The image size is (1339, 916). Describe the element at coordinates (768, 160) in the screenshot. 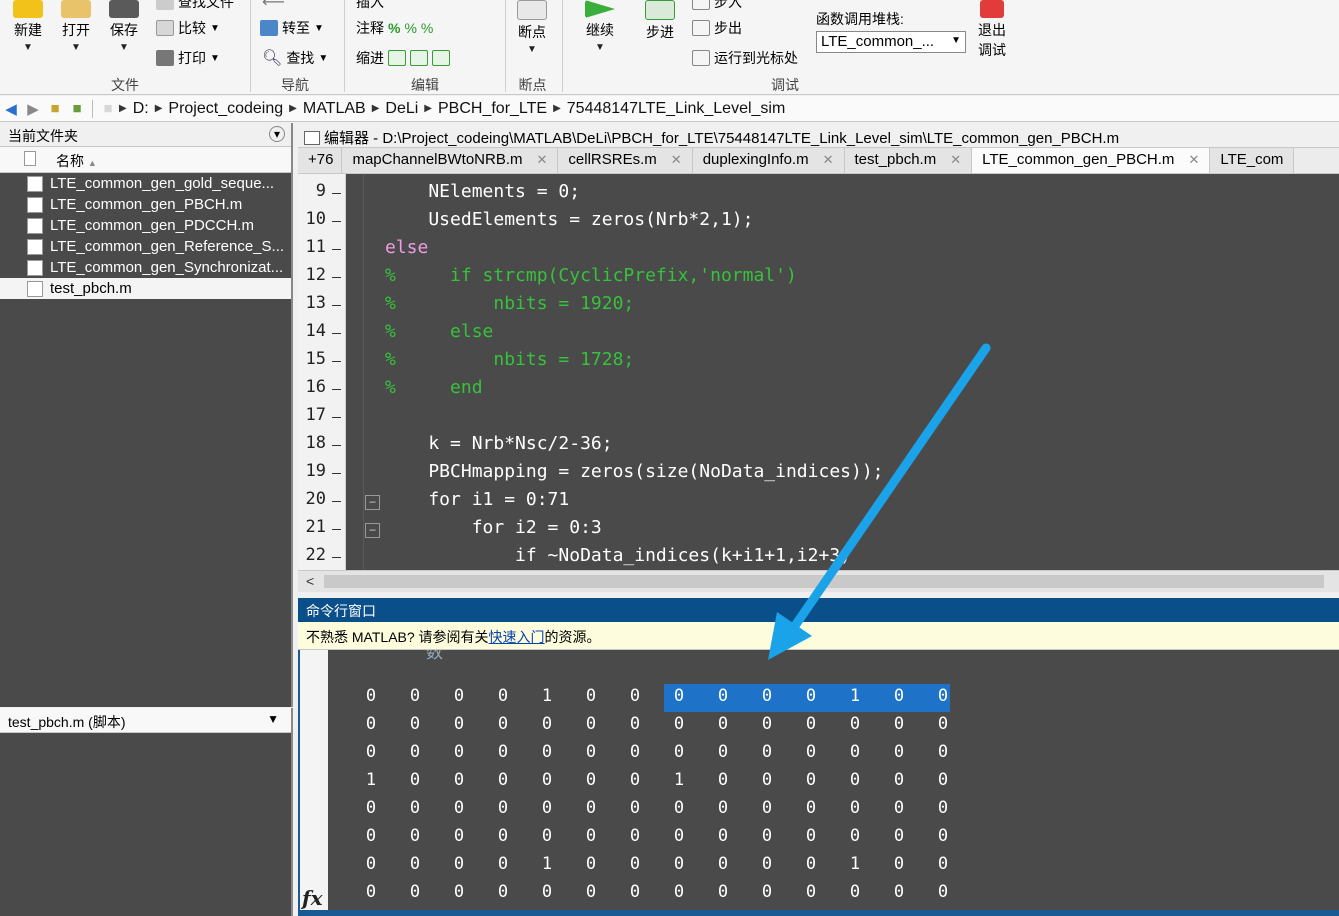

I see `tab-duplexinginfo: duplexingInfo.m ✕` at that location.